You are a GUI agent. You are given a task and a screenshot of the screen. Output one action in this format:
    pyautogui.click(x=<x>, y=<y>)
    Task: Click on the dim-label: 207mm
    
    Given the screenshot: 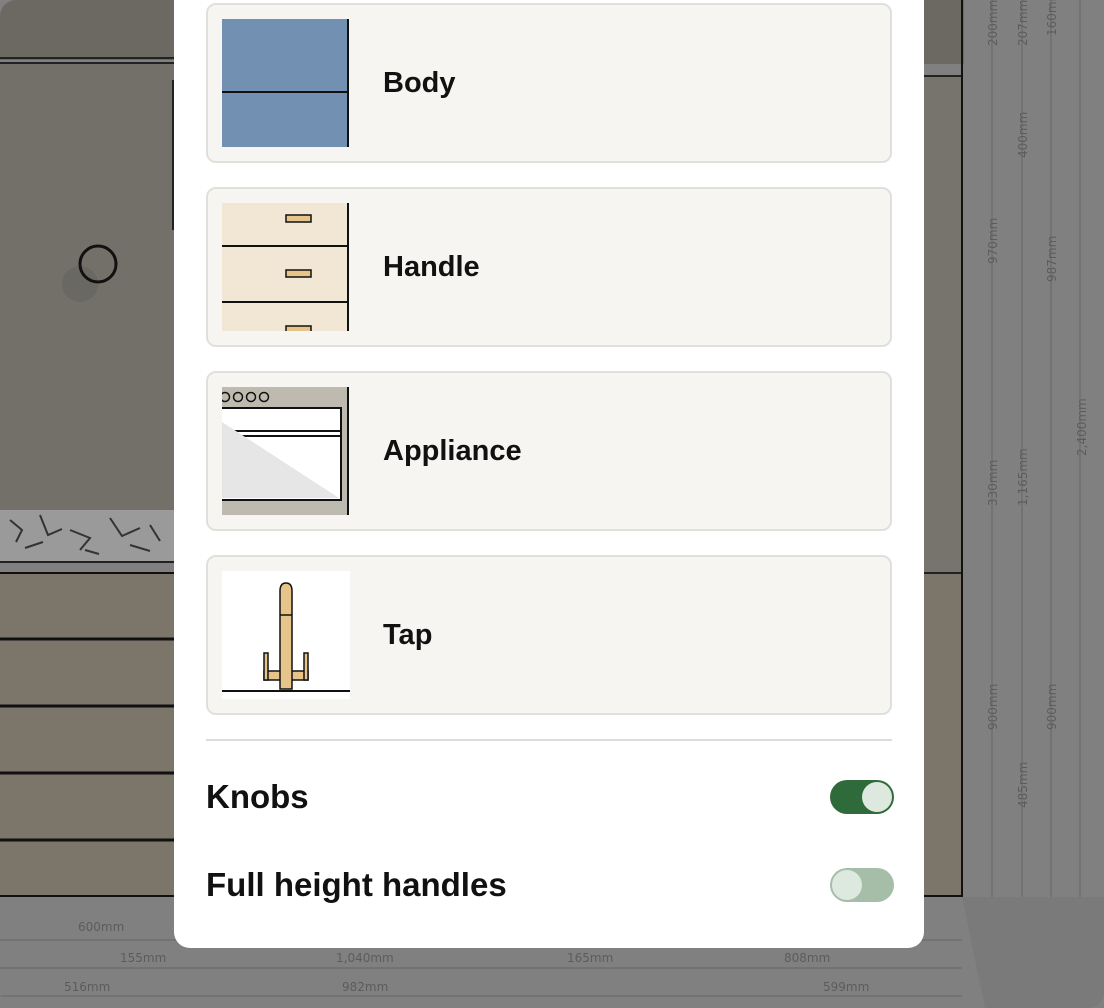 What is the action you would take?
    pyautogui.click(x=1023, y=23)
    